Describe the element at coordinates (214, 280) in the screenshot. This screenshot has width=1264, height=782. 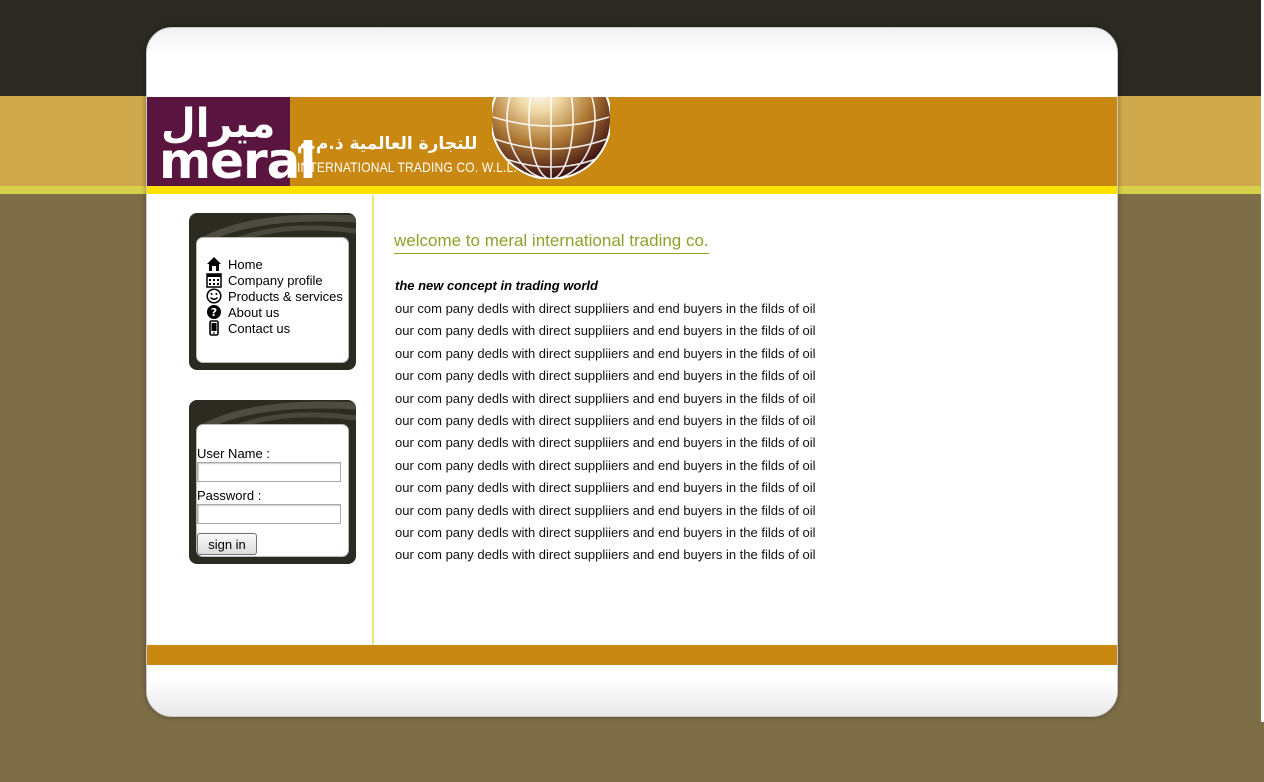
I see `calendar-icon` at that location.